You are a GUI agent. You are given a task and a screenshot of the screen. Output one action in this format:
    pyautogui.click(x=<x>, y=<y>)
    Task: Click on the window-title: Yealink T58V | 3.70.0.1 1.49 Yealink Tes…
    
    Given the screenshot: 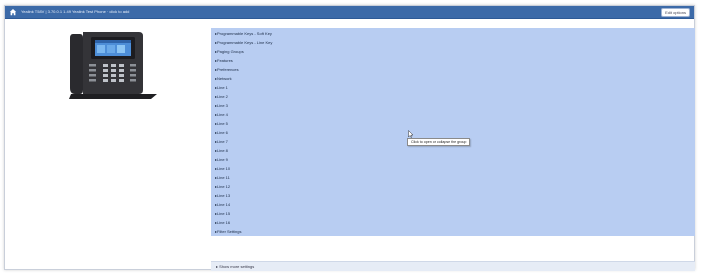 What is the action you would take?
    pyautogui.click(x=75, y=11)
    